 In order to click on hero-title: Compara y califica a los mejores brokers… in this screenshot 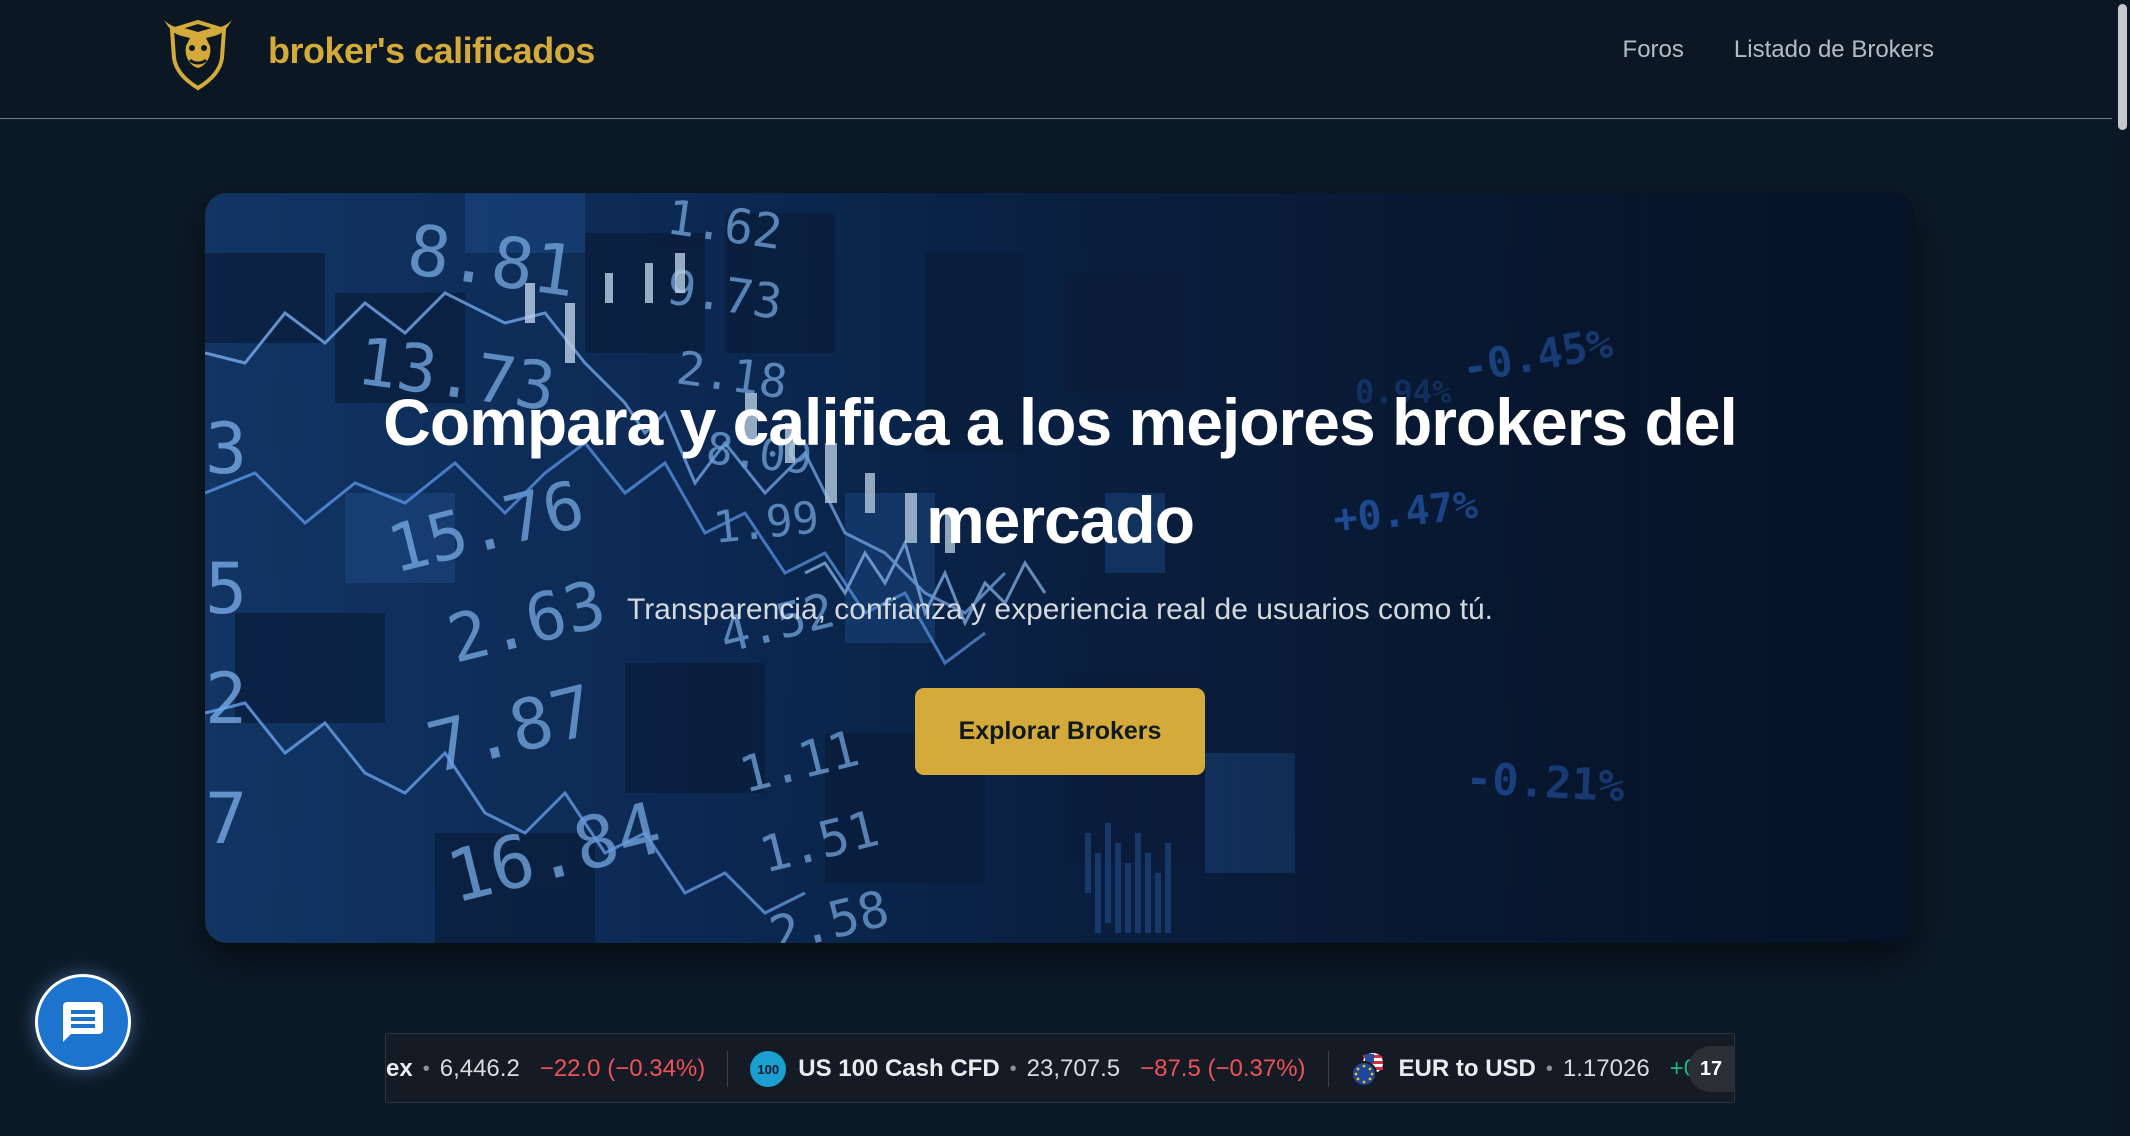, I will do `click(1060, 471)`.